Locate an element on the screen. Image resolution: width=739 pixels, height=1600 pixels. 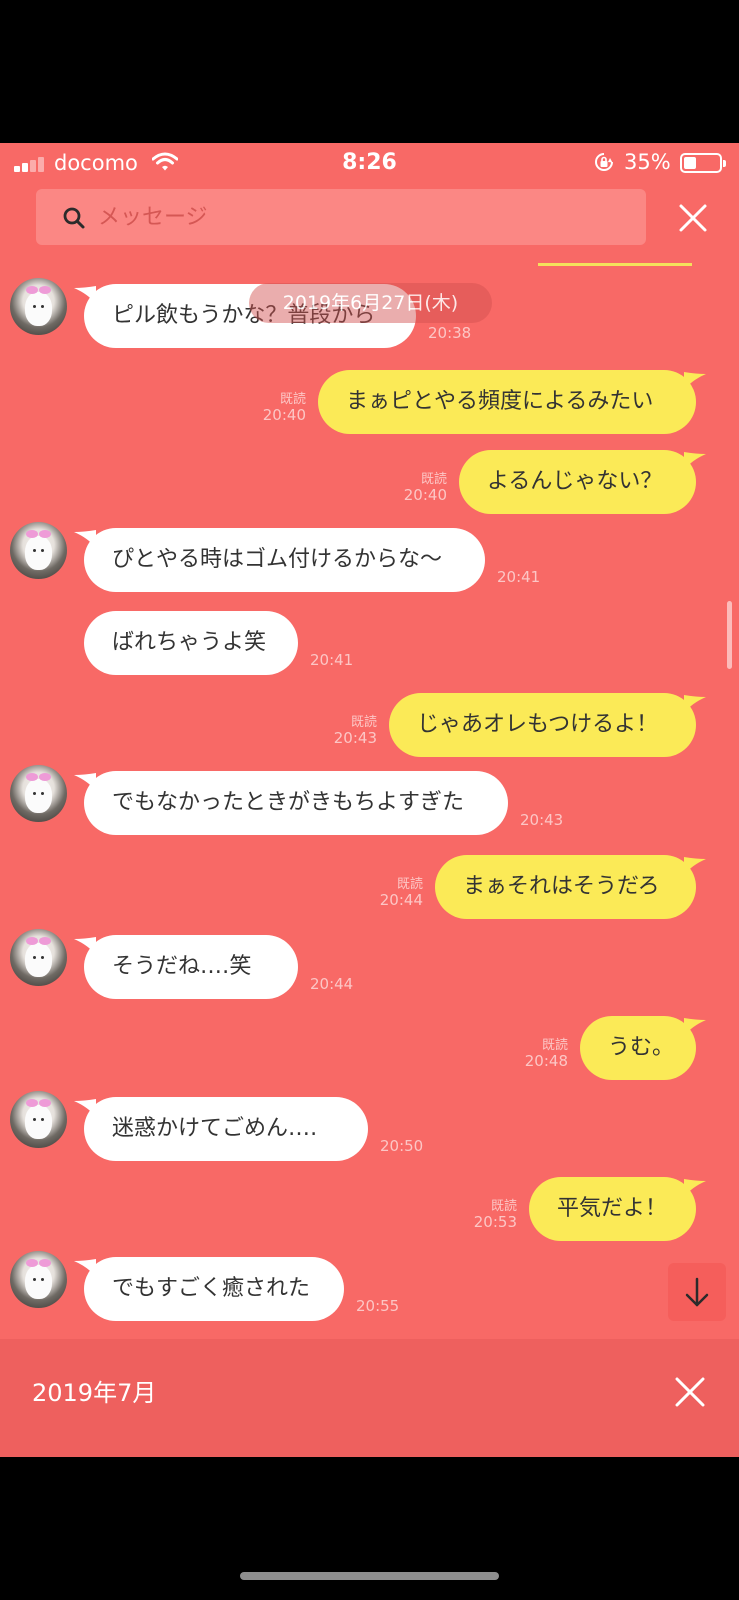
message-time: 20:50 is located at coordinates (402, 1146).